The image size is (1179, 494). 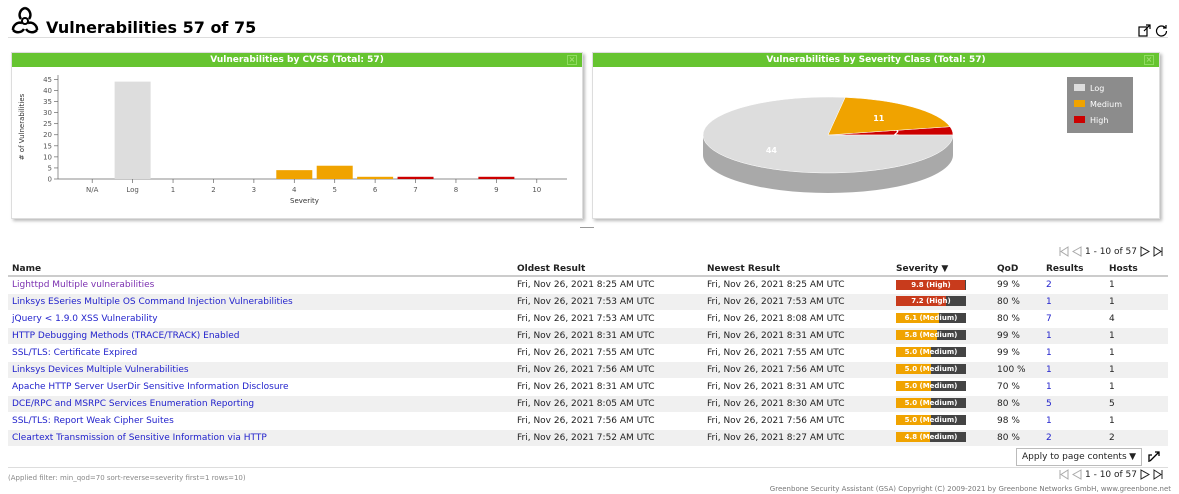 I want to click on column-header-results: Results, so click(x=1073, y=269).